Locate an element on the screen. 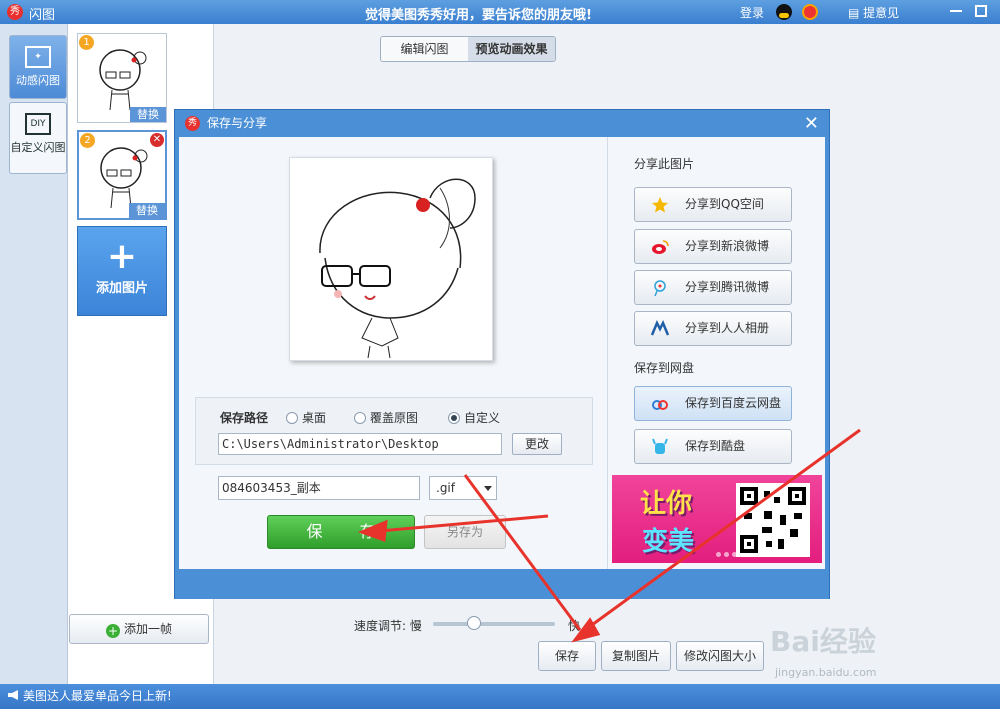 This screenshot has height=709, width=1000. minimize-button is located at coordinates (956, 11).